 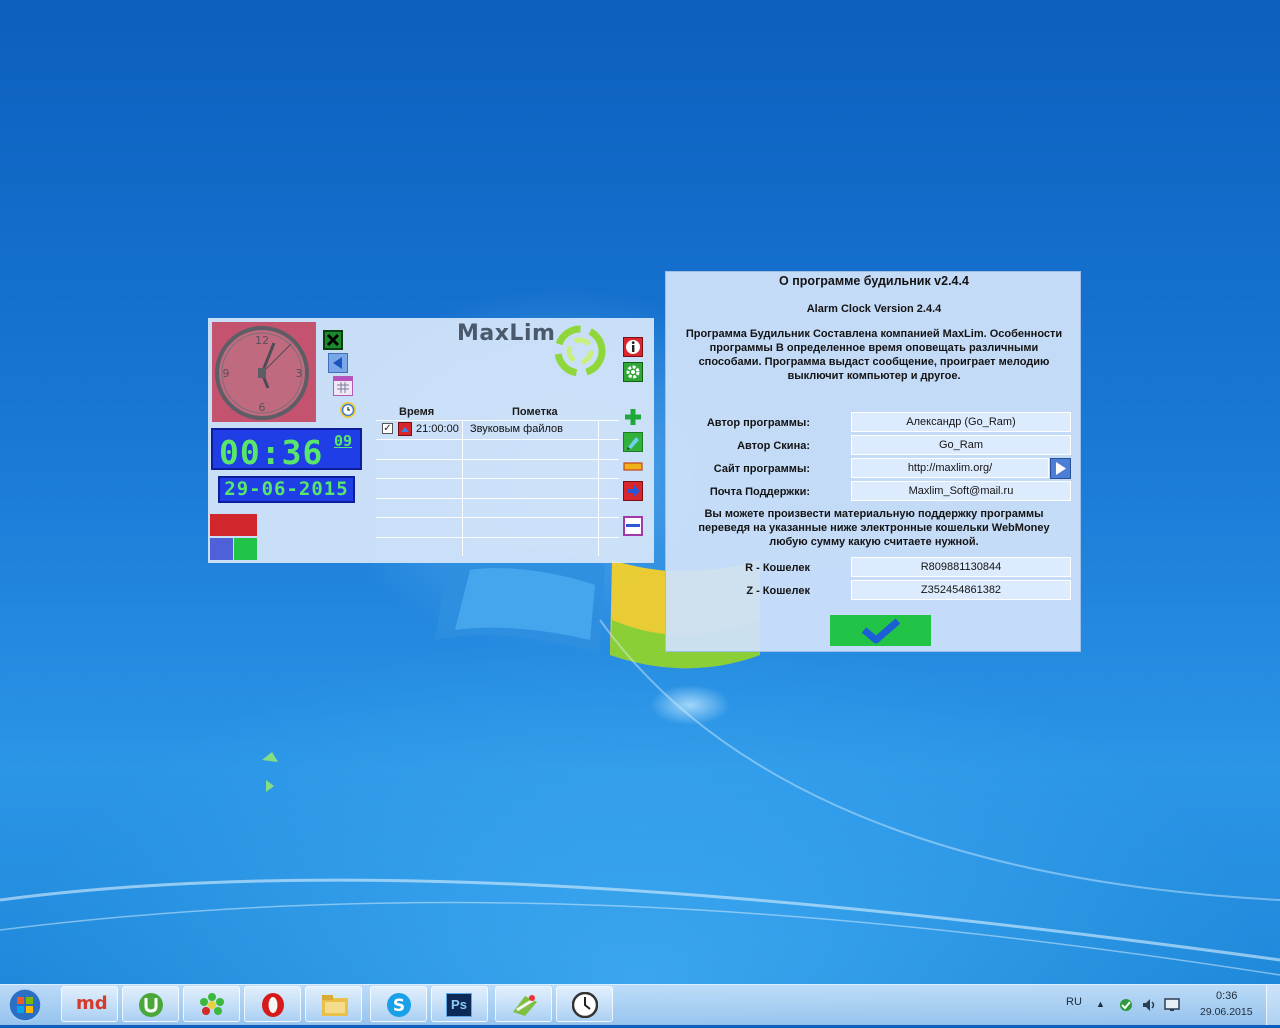 I want to click on photoshop-label: Ps, so click(x=459, y=1005).